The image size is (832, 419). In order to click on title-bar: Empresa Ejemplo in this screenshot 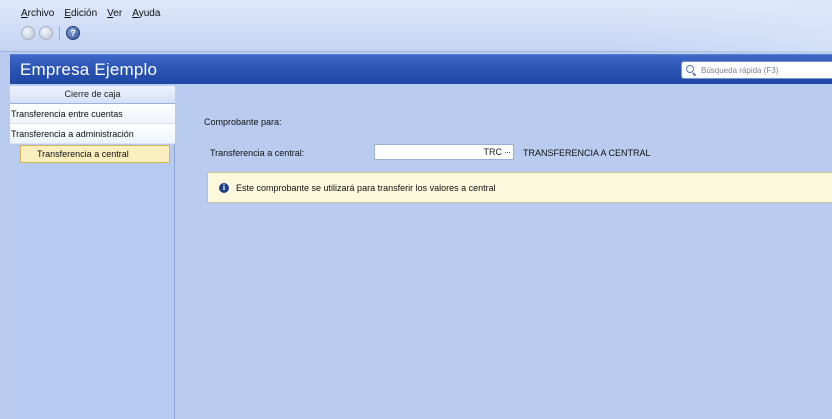, I will do `click(421, 69)`.